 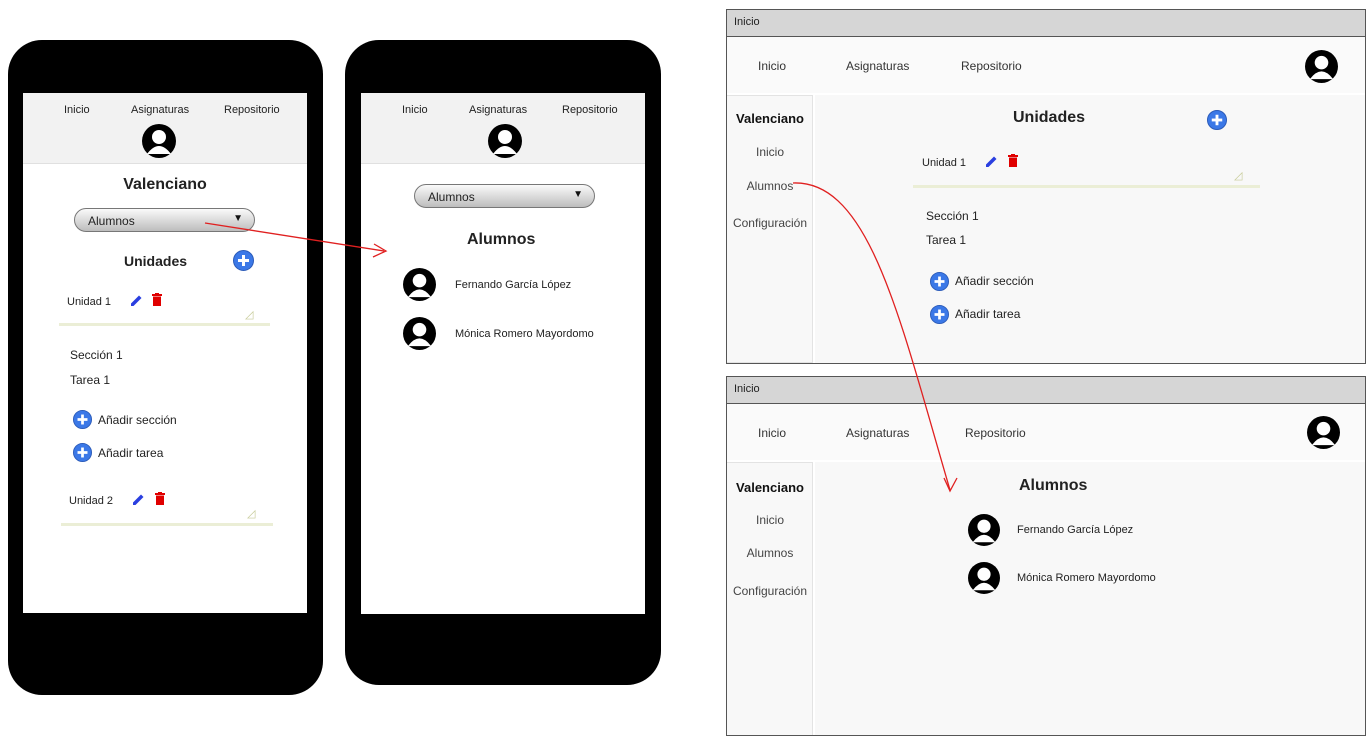 What do you see at coordinates (296, 240) in the screenshot?
I see `arrow-phone-to-phone` at bounding box center [296, 240].